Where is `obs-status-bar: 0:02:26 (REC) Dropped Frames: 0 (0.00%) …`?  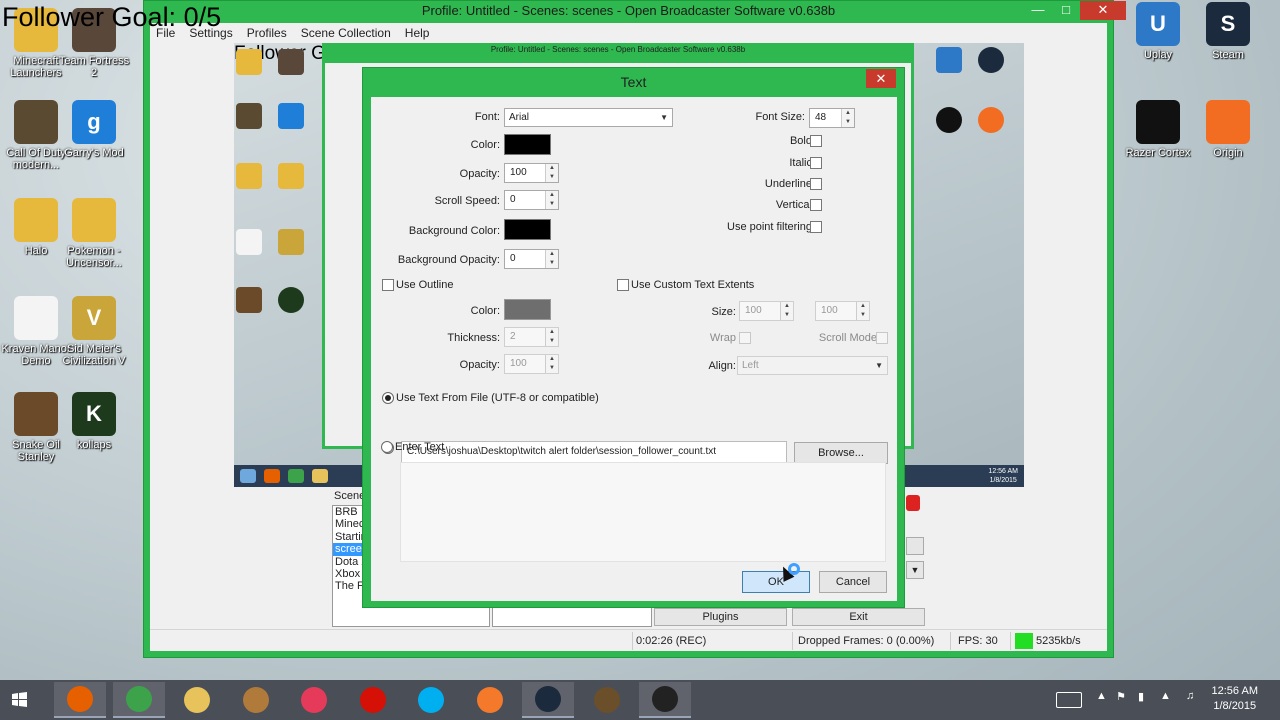 obs-status-bar: 0:02:26 (REC) Dropped Frames: 0 (0.00%) … is located at coordinates (628, 640).